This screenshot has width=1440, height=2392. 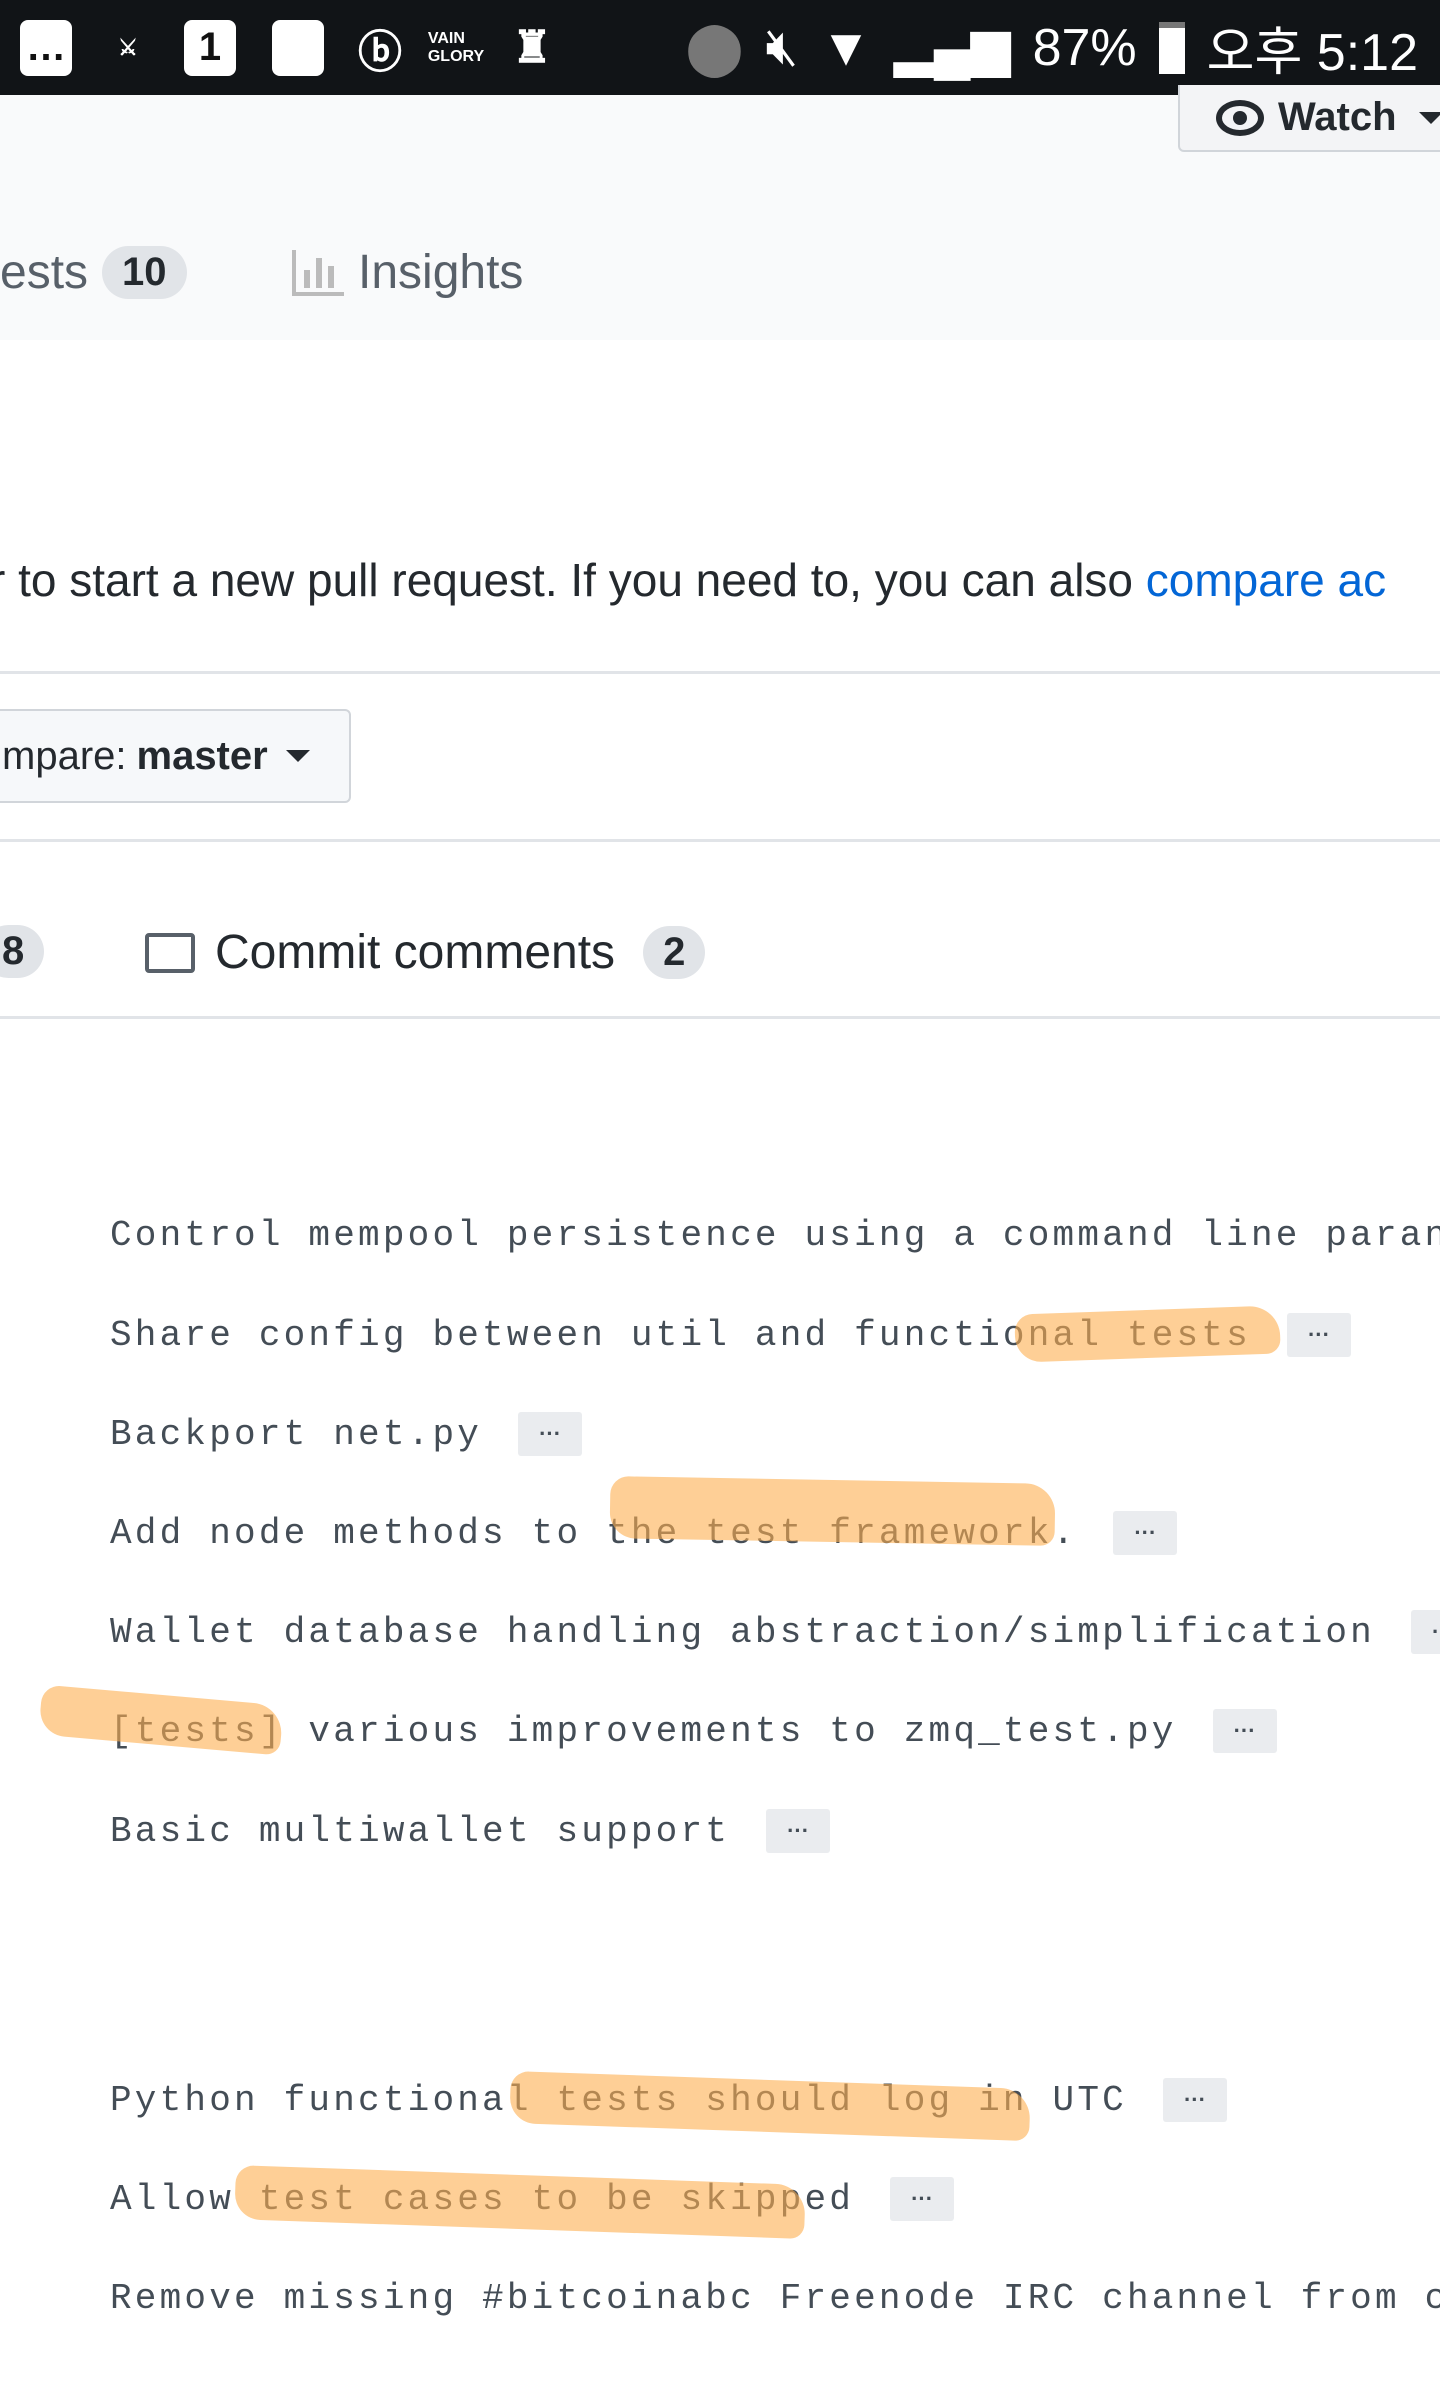 I want to click on tab-insights: Insights, so click(x=407, y=272).